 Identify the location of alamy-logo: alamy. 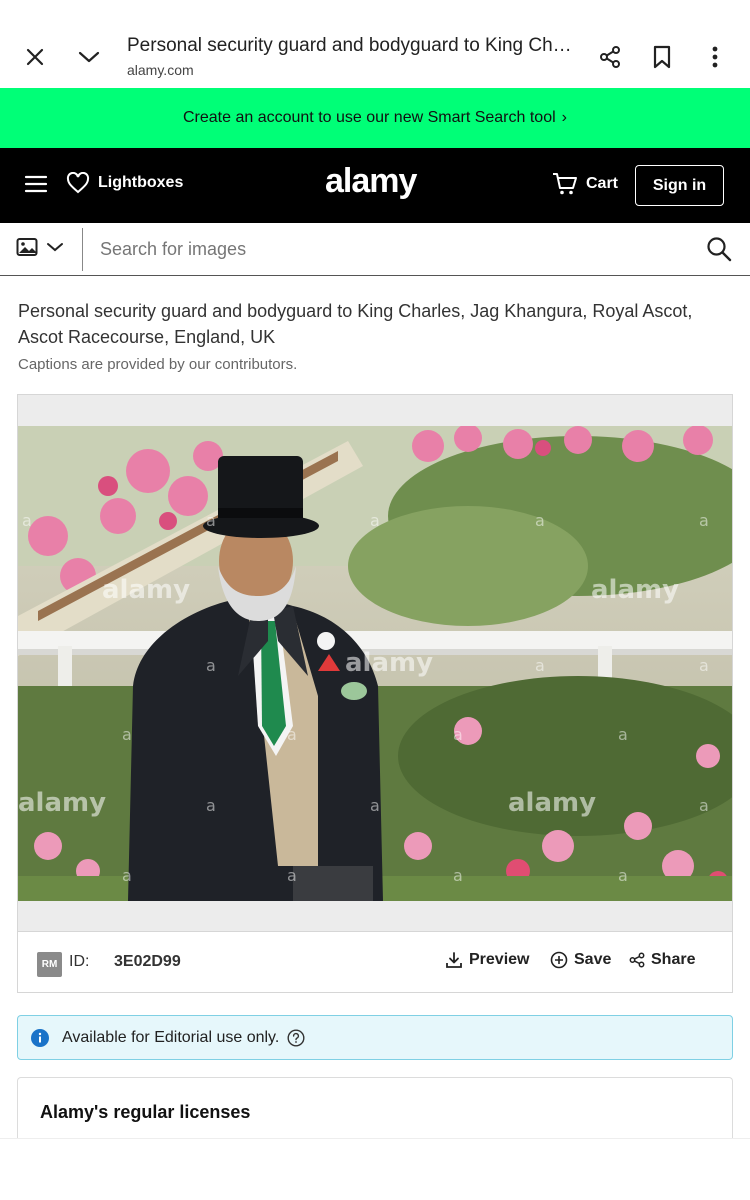
(371, 181).